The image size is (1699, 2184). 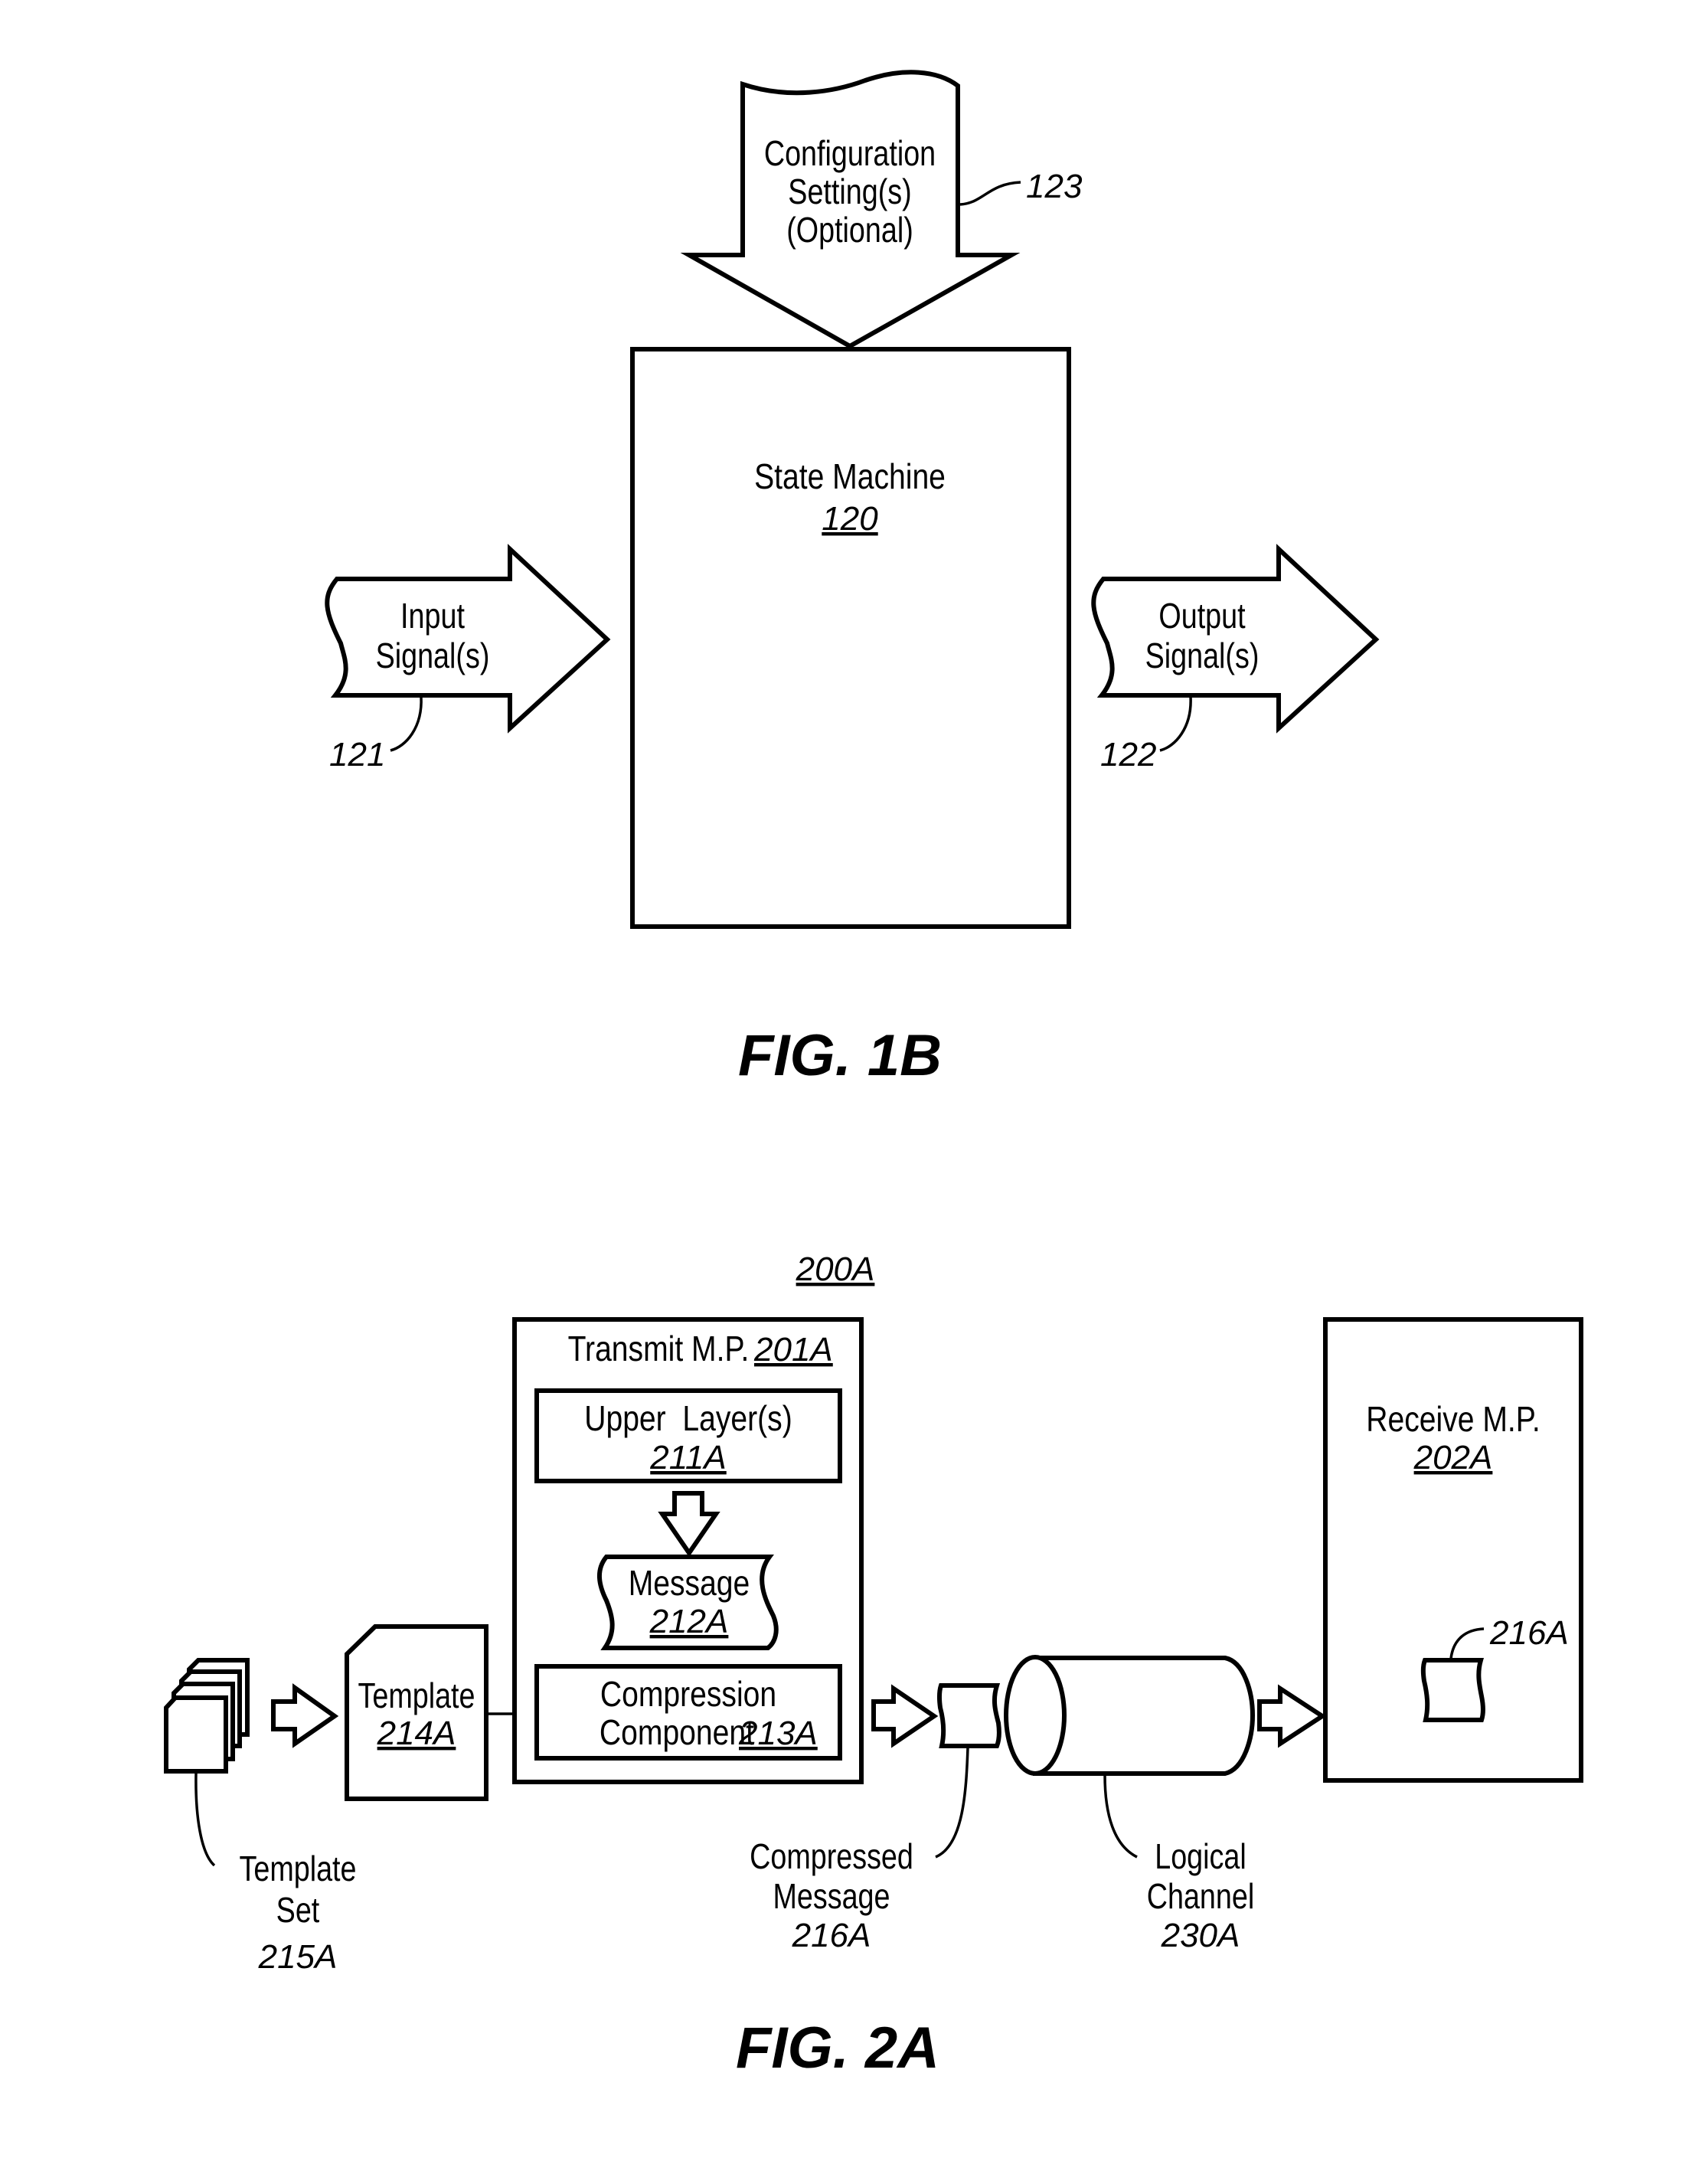 I want to click on receive-mp-box: Receive M.P. 202A 216A, so click(x=1453, y=1550).